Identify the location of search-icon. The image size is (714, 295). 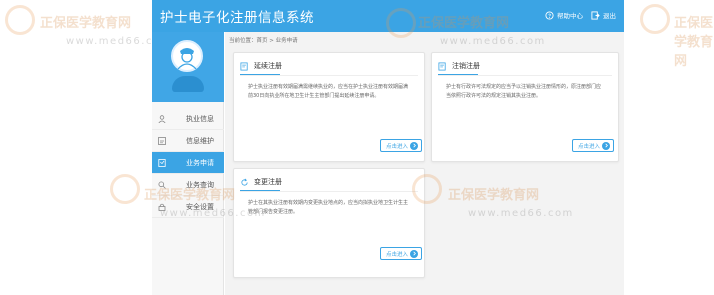
(162, 184).